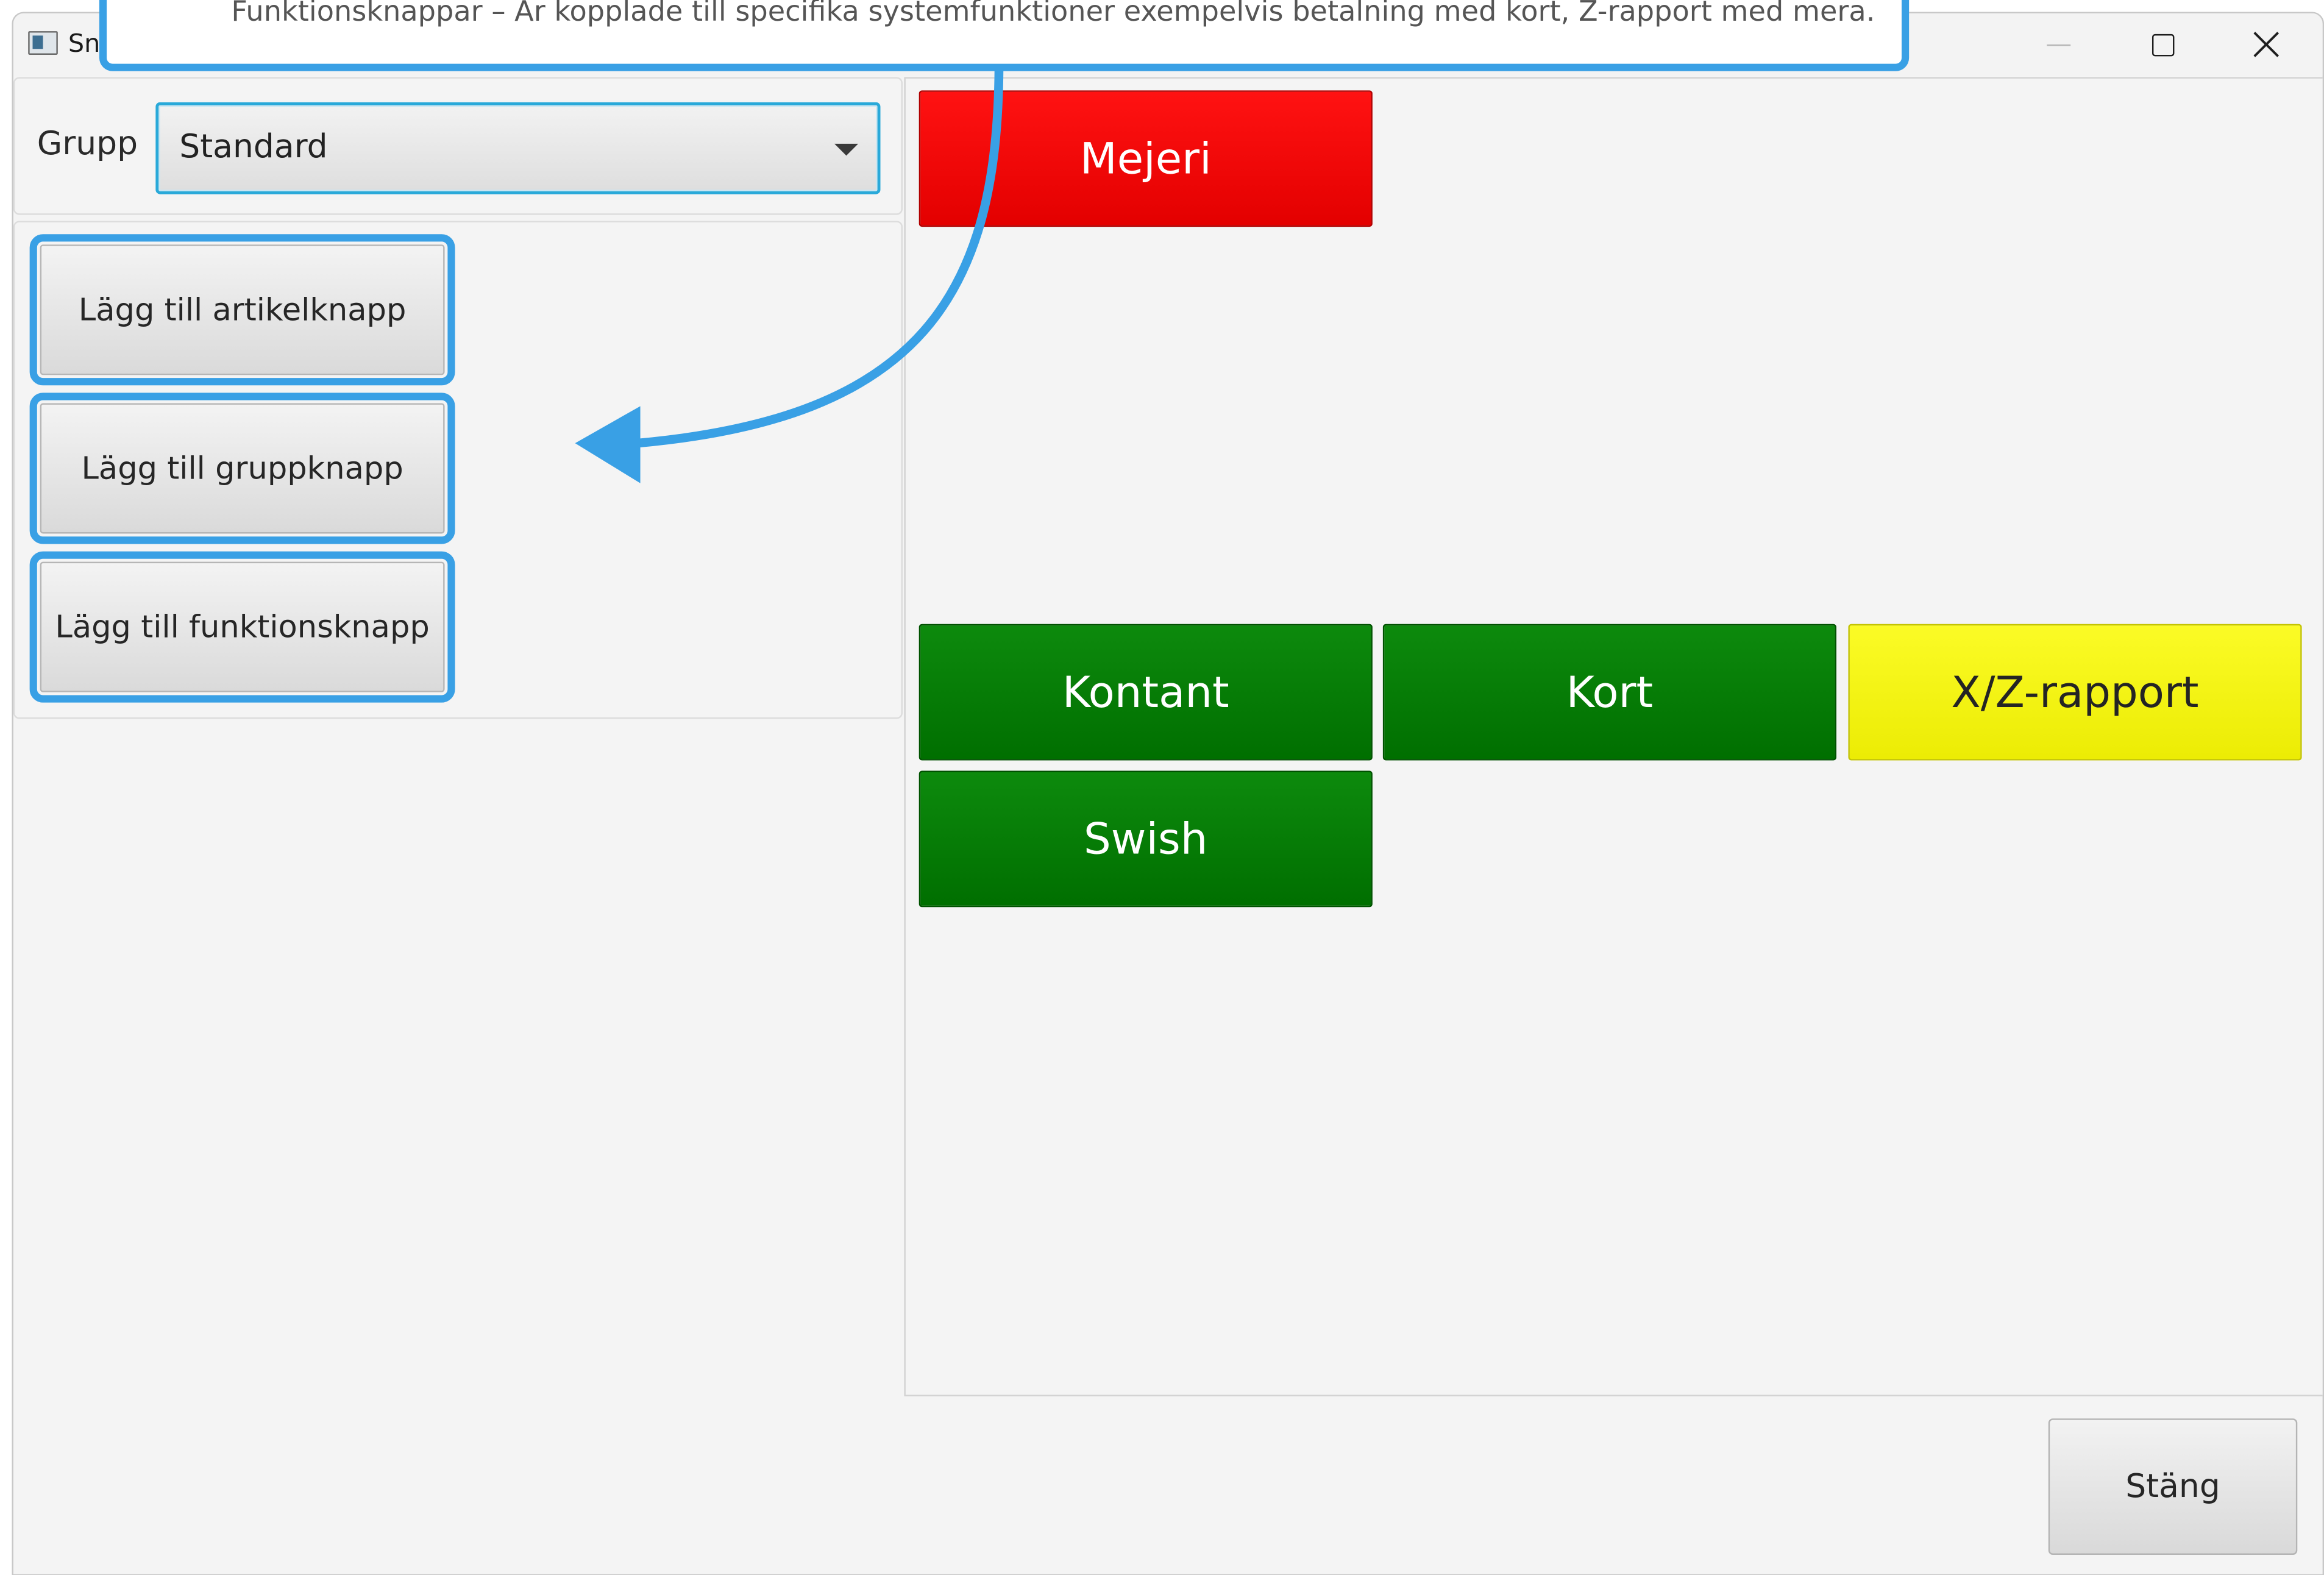 The image size is (2324, 1575). What do you see at coordinates (84, 44) in the screenshot?
I see `window-title: Sn` at bounding box center [84, 44].